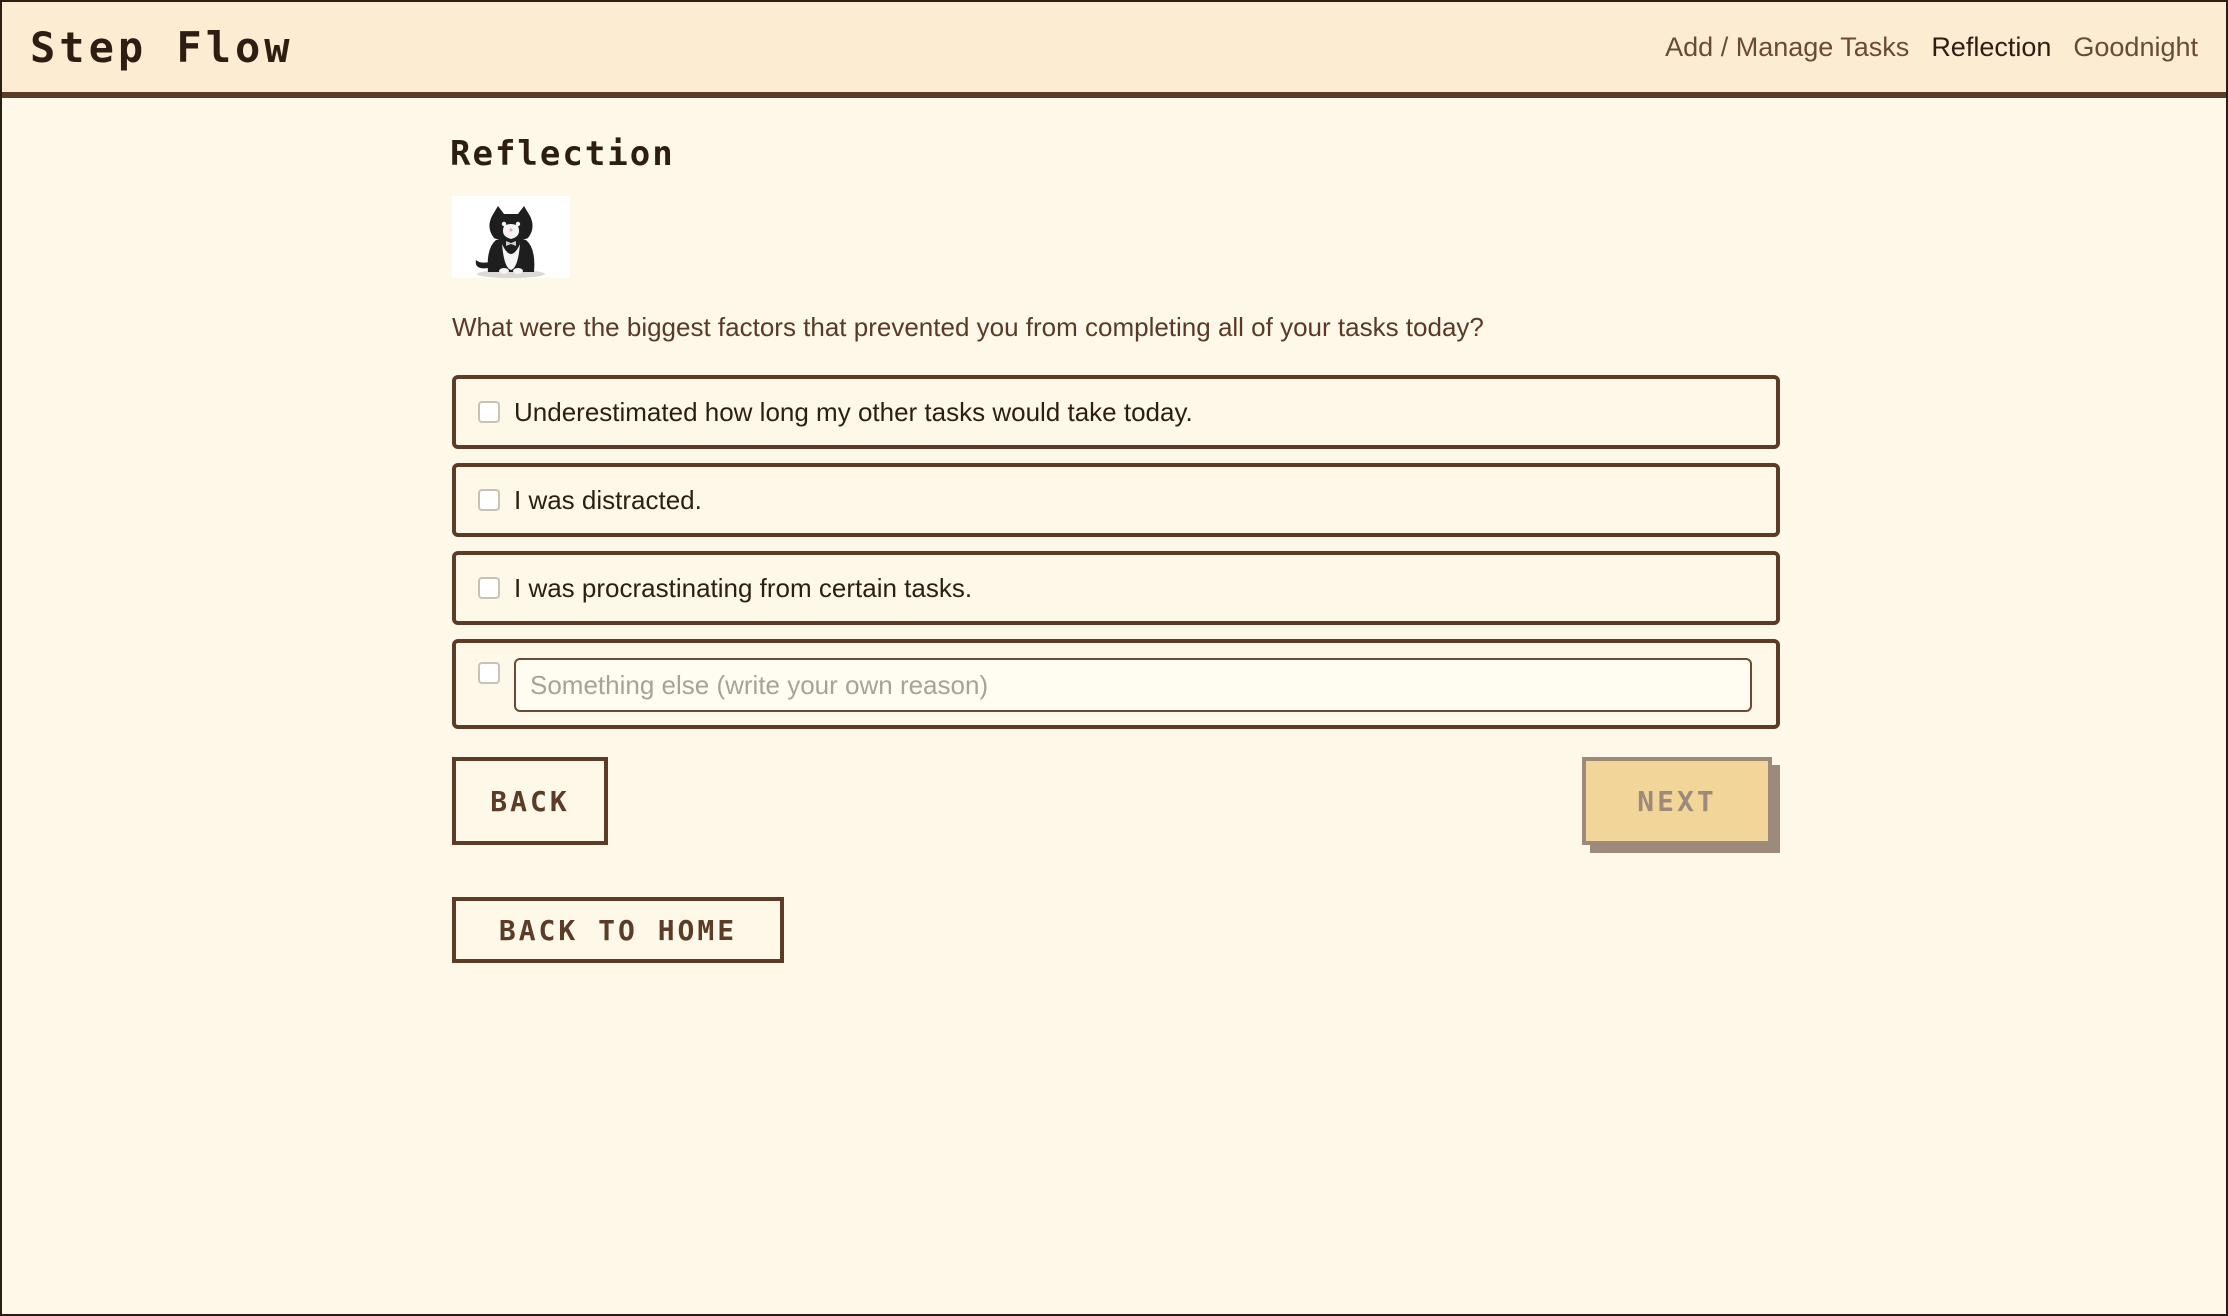 The width and height of the screenshot is (2228, 1316). What do you see at coordinates (489, 500) in the screenshot?
I see `checkbox-distracted` at bounding box center [489, 500].